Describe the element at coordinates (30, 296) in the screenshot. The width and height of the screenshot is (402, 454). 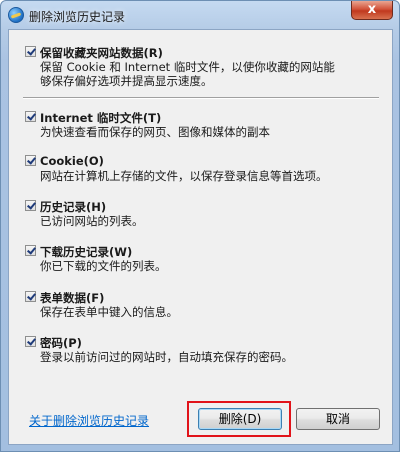
I see `checkbox-form-data` at that location.